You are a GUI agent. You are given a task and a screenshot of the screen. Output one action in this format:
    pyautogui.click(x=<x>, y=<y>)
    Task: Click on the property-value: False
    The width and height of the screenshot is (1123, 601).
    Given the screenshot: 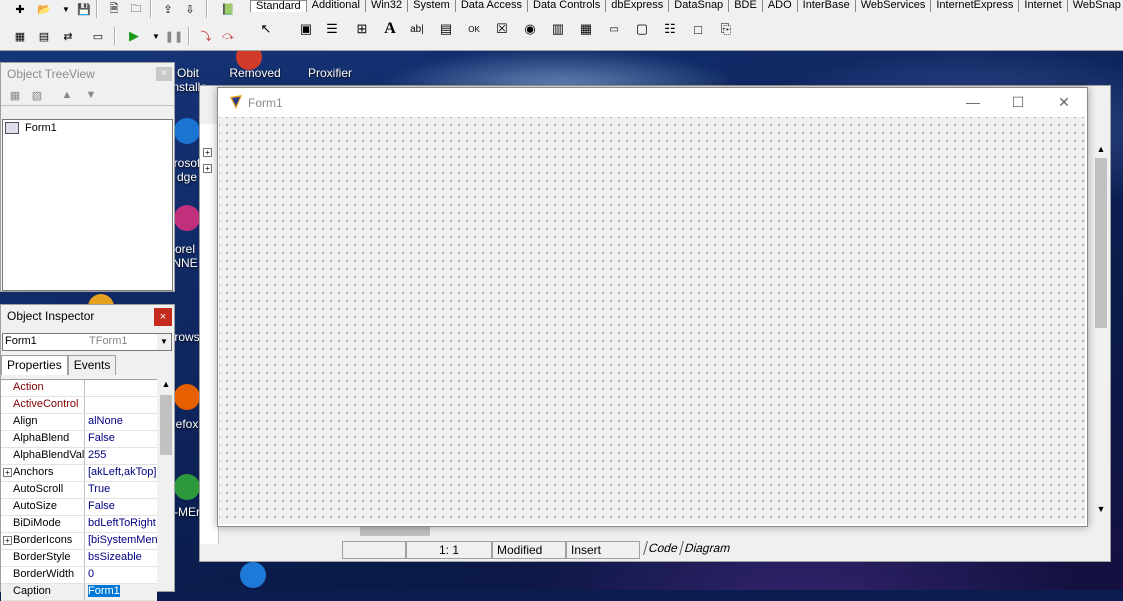 What is the action you would take?
    pyautogui.click(x=121, y=507)
    